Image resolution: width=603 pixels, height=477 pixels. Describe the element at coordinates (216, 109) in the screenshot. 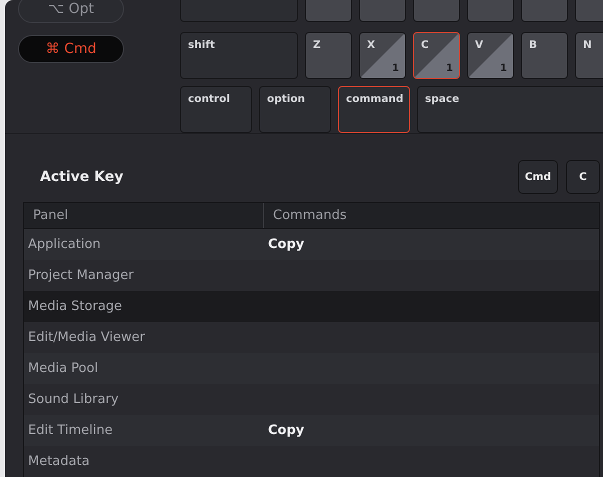

I see `keyboard-key: control` at that location.